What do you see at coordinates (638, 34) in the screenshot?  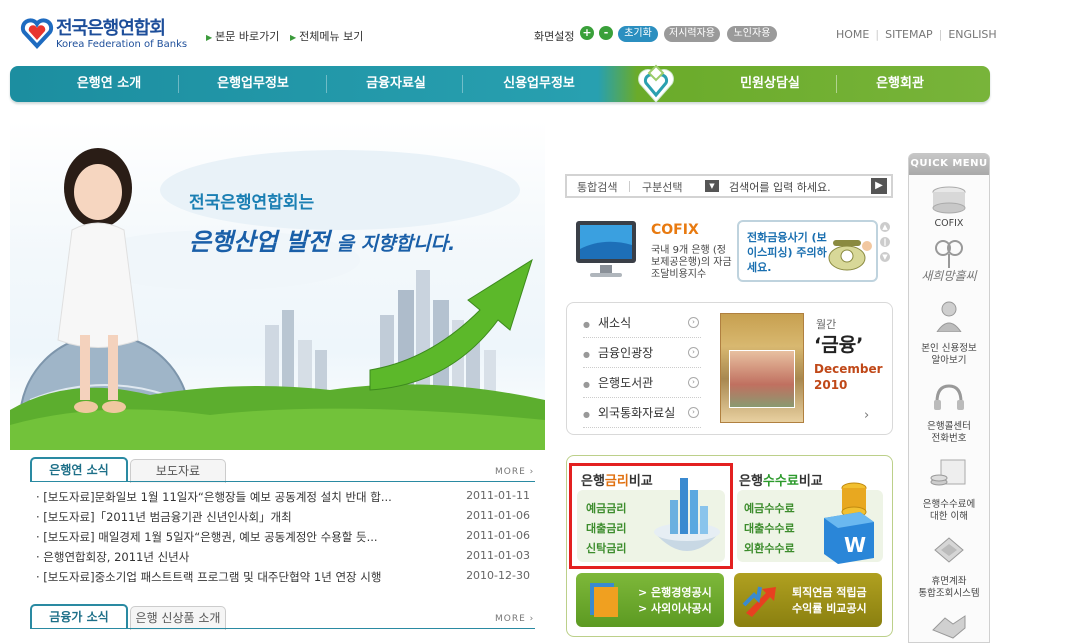 I see `reset-view-button: 초기화` at bounding box center [638, 34].